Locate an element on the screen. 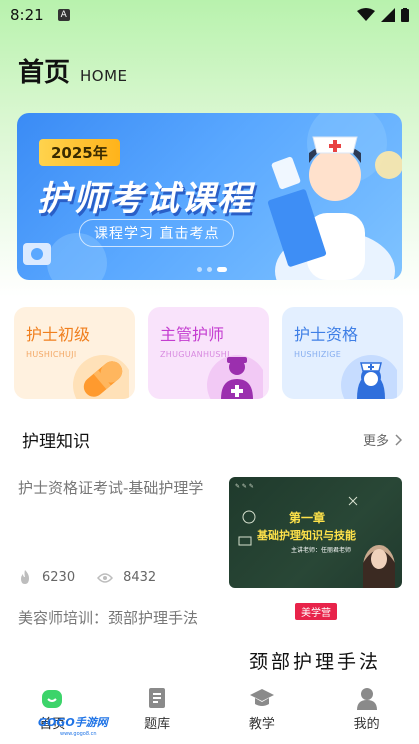 This screenshot has width=419, height=744. fire-icon is located at coordinates (25, 577).